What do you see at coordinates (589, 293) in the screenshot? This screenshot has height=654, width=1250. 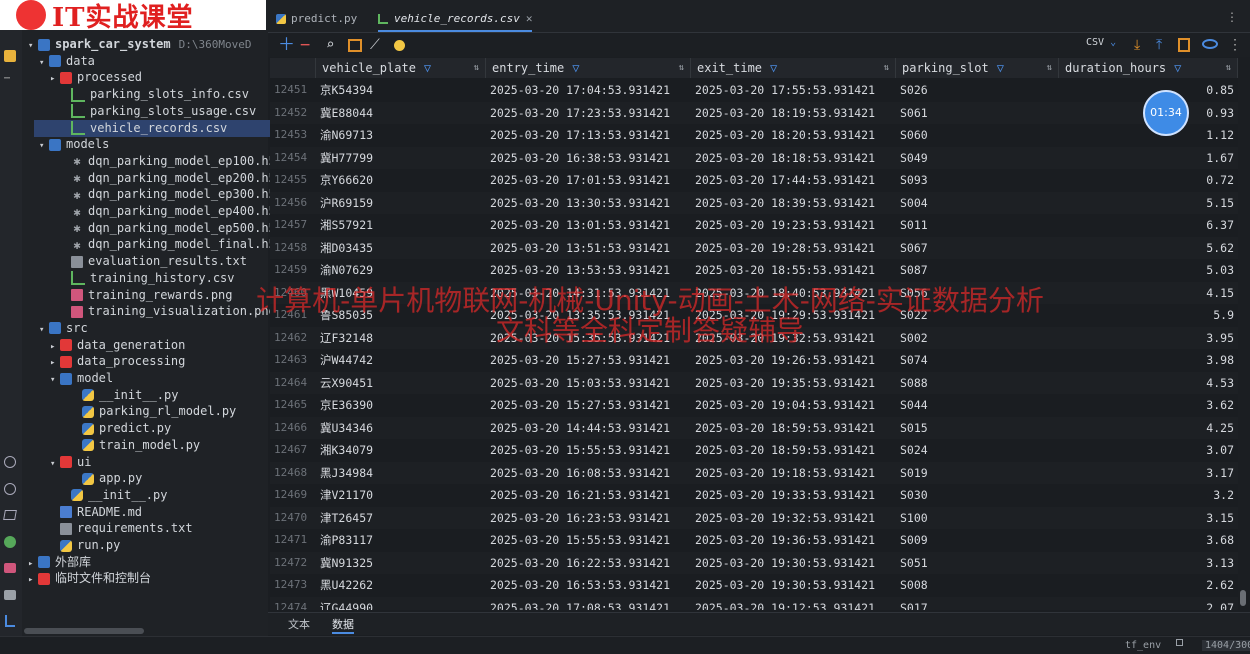 I see `cell-entry-time: 2025-03-20 14:31:53.931421` at bounding box center [589, 293].